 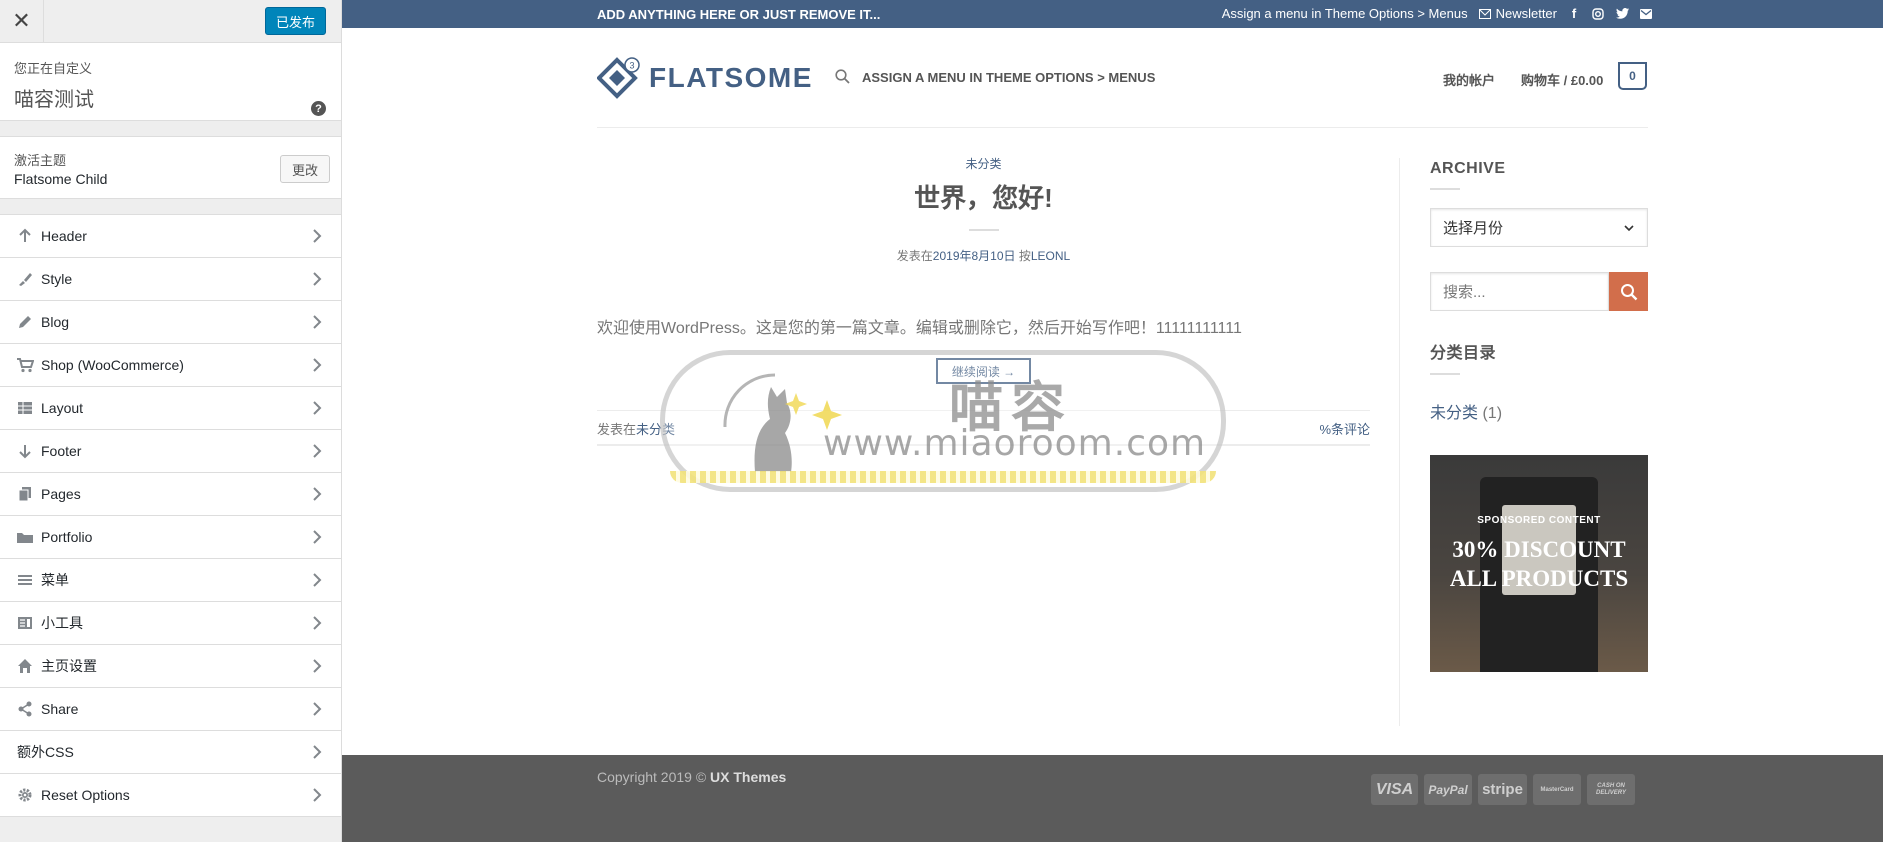 I want to click on panel-item-label: Header, so click(x=64, y=236).